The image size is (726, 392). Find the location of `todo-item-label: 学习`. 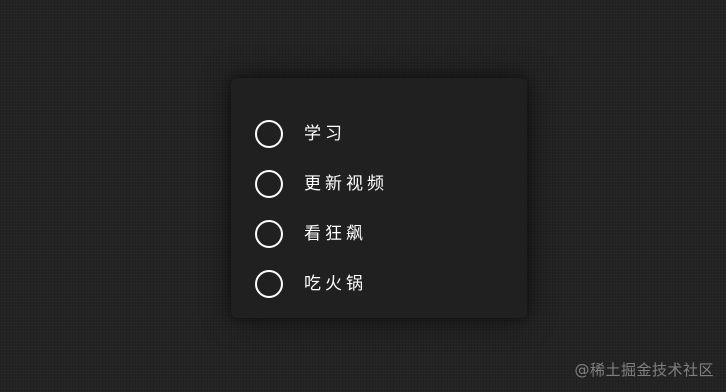

todo-item-label: 学习 is located at coordinates (325, 133).